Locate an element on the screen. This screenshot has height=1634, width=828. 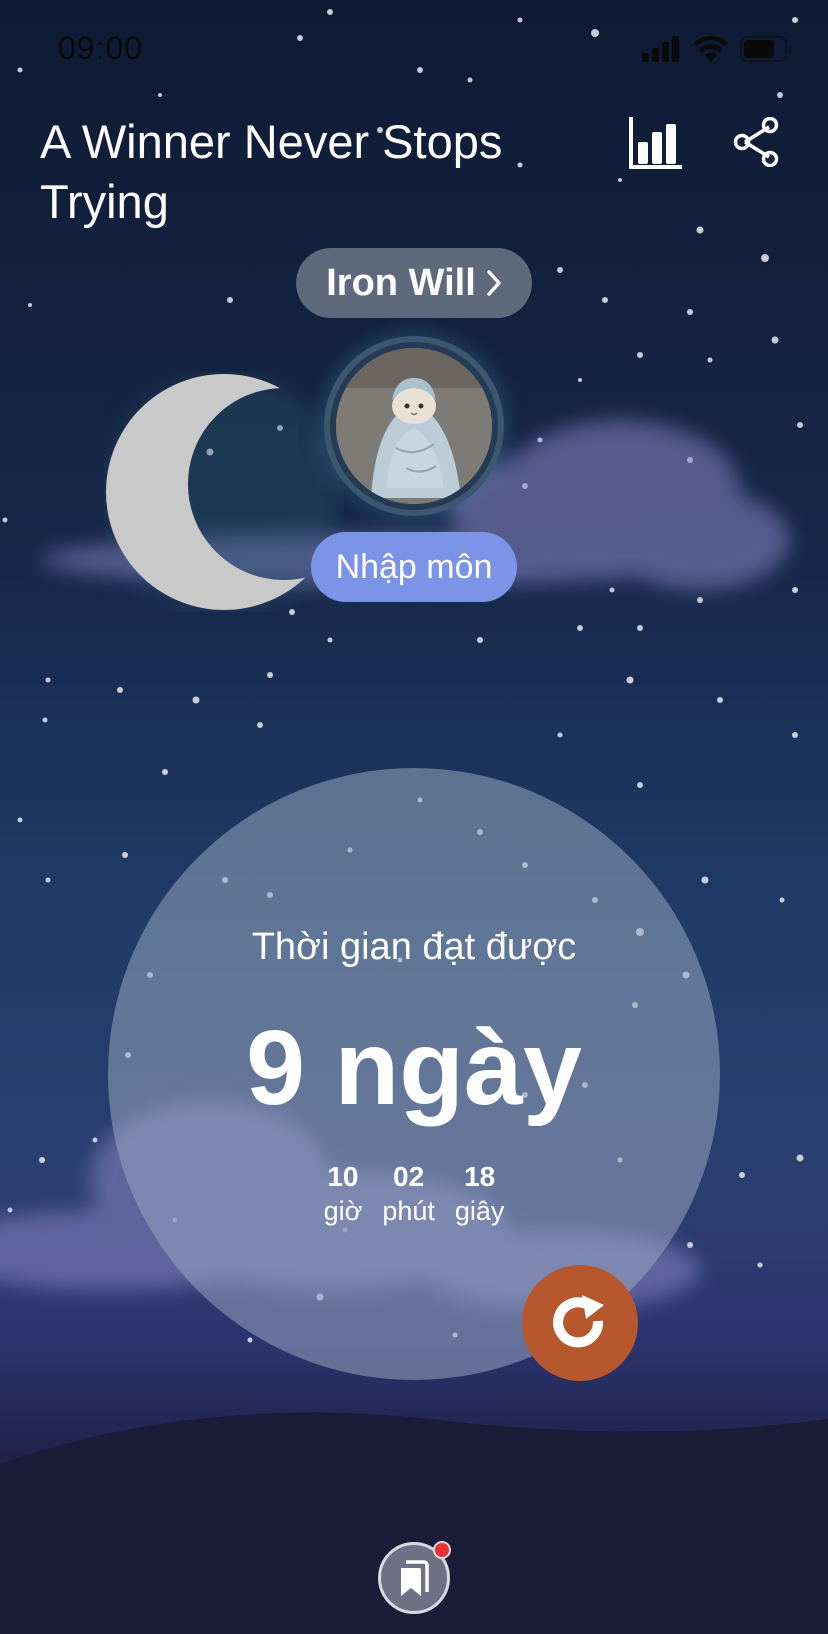
seconds-label: giây is located at coordinates (479, 1211).